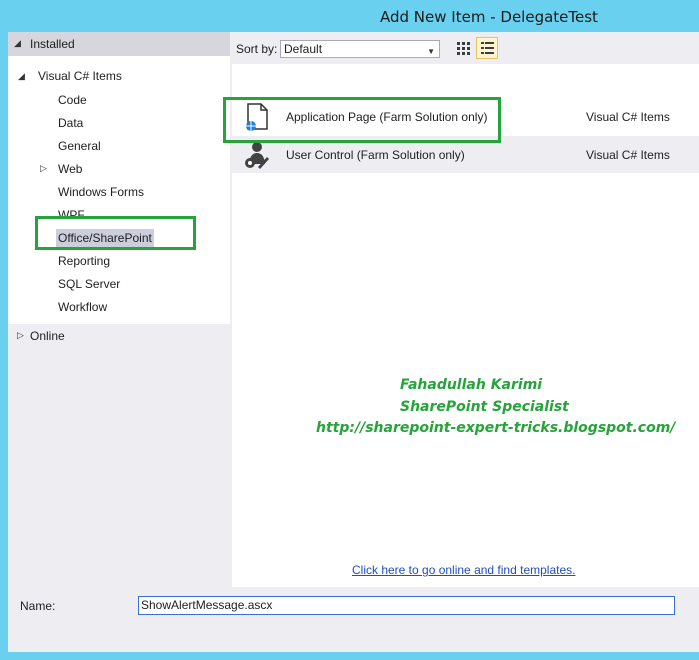 The width and height of the screenshot is (699, 660). I want to click on window-title: Add New Item - DelegateTest, so click(489, 17).